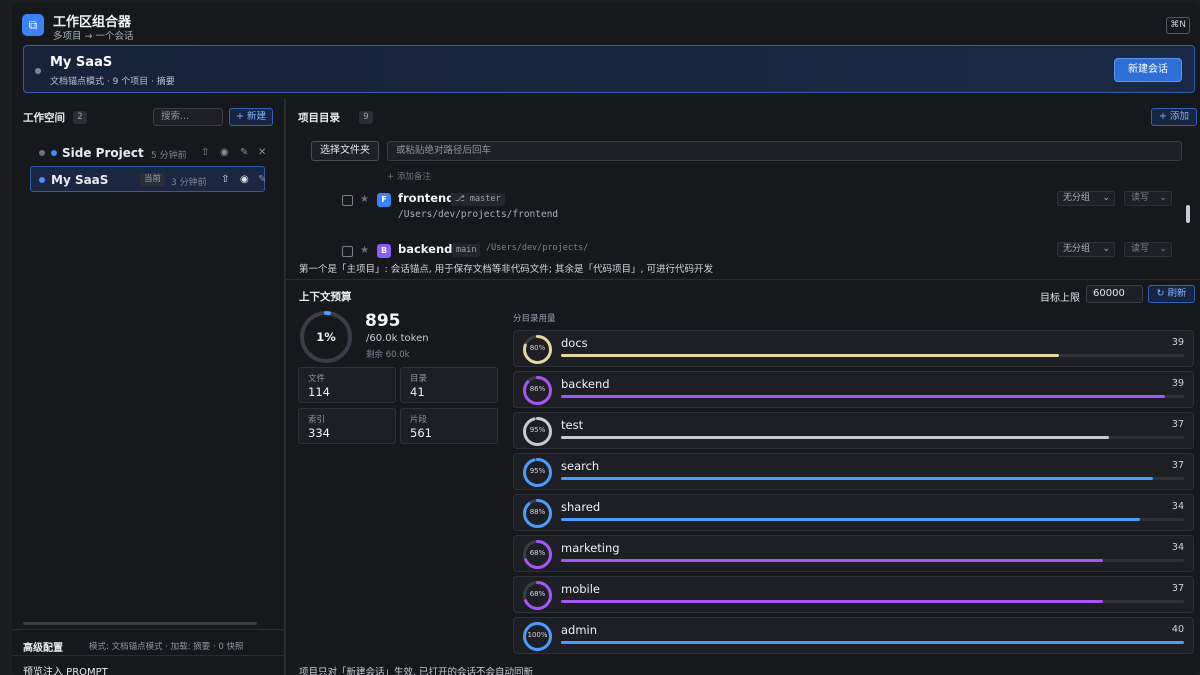 Image resolution: width=1200 pixels, height=675 pixels. What do you see at coordinates (425, 249) in the screenshot?
I see `project-name: backend` at bounding box center [425, 249].